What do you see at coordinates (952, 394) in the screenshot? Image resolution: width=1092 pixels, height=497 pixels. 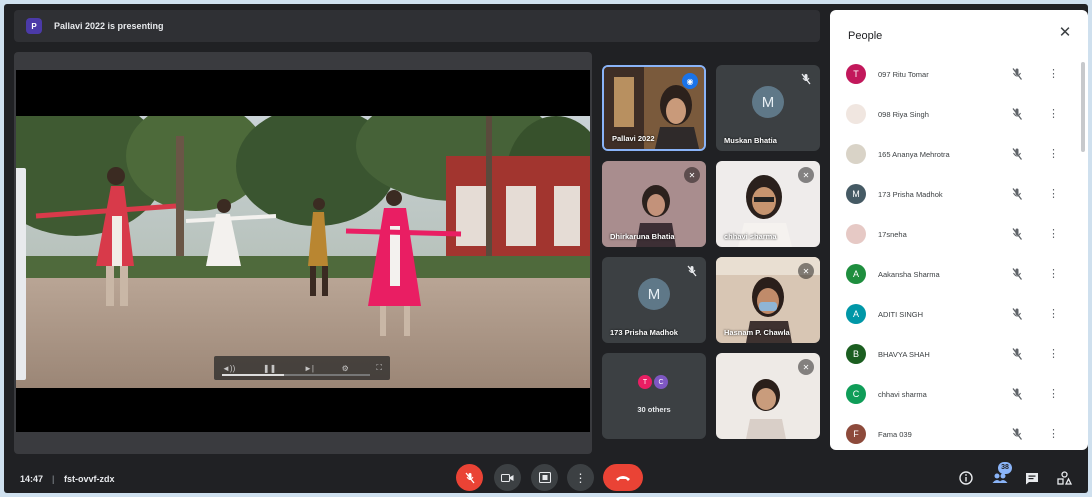 I see `participant-row: Cchhavi sharma ⋮` at bounding box center [952, 394].